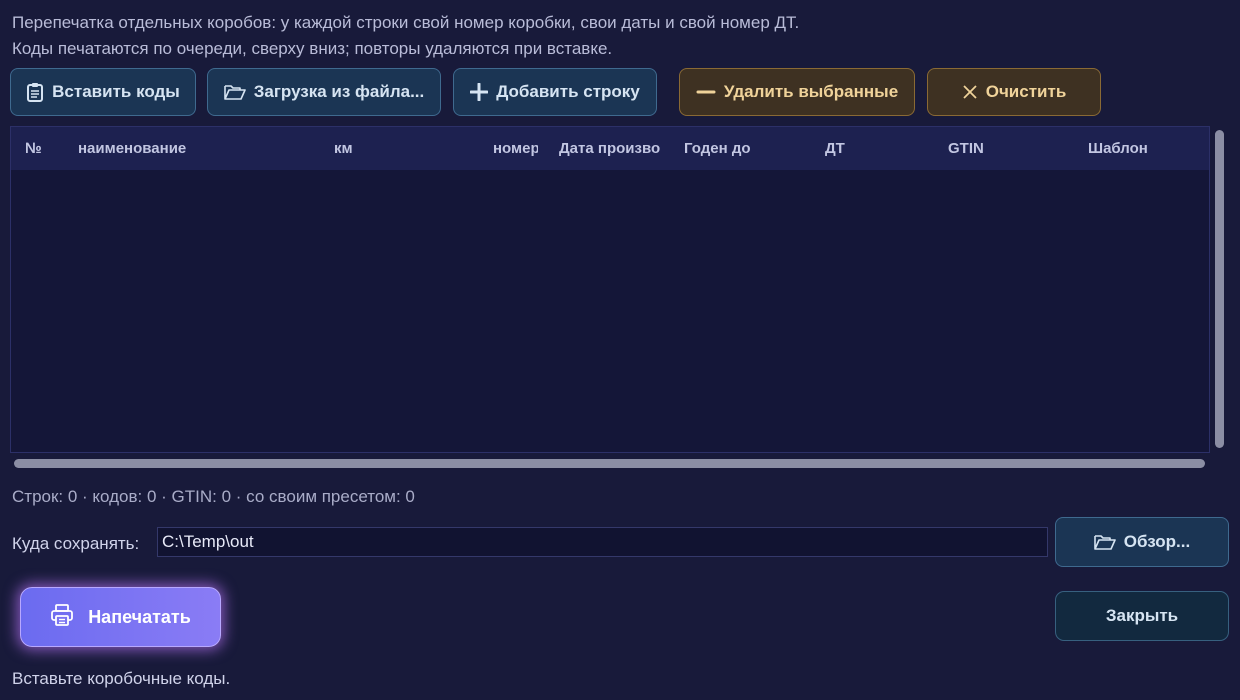  I want to click on column-header-expiry: Годен до, so click(744, 148).